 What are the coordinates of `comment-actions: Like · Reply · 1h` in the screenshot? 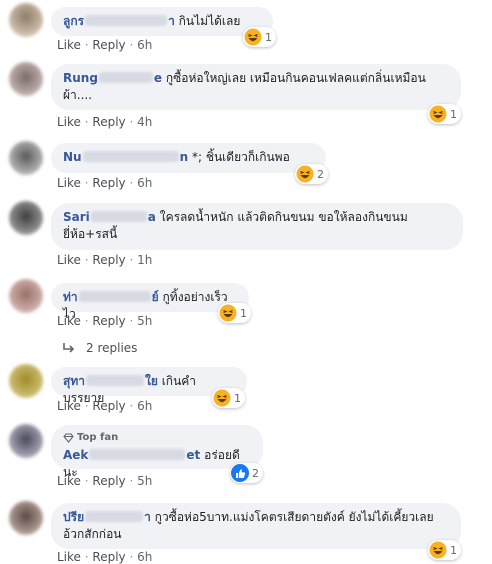 It's located at (105, 260).